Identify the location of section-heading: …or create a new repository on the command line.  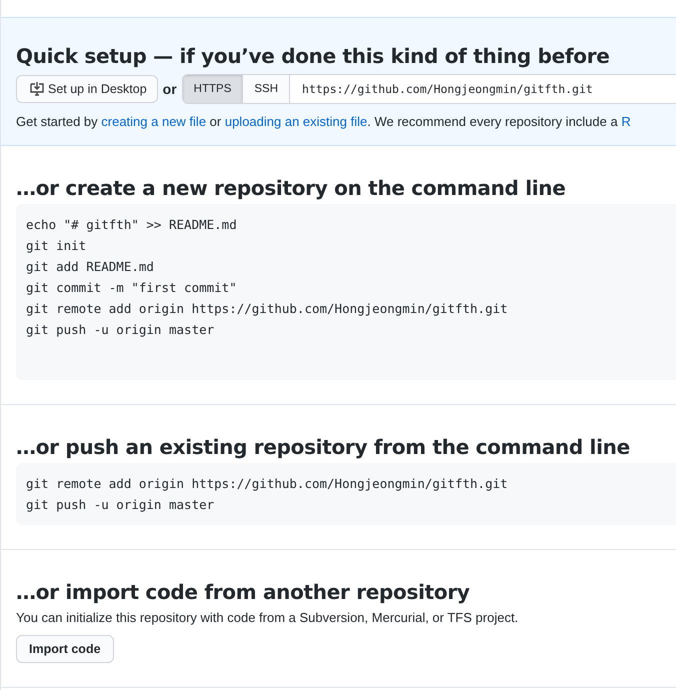
(291, 188).